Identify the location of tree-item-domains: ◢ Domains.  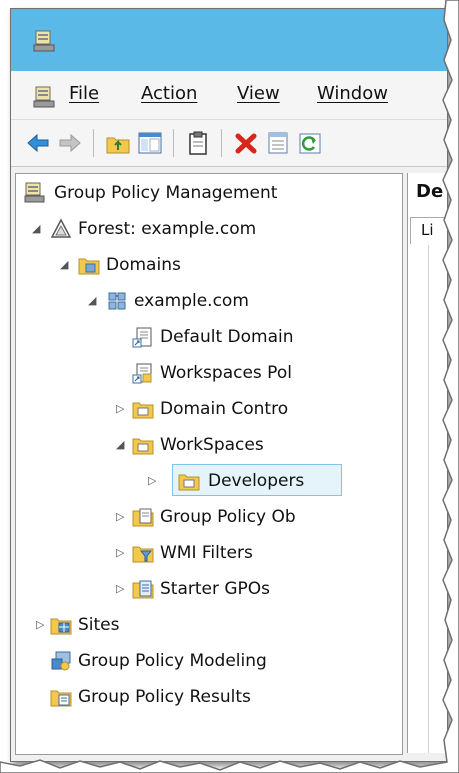
(206, 266).